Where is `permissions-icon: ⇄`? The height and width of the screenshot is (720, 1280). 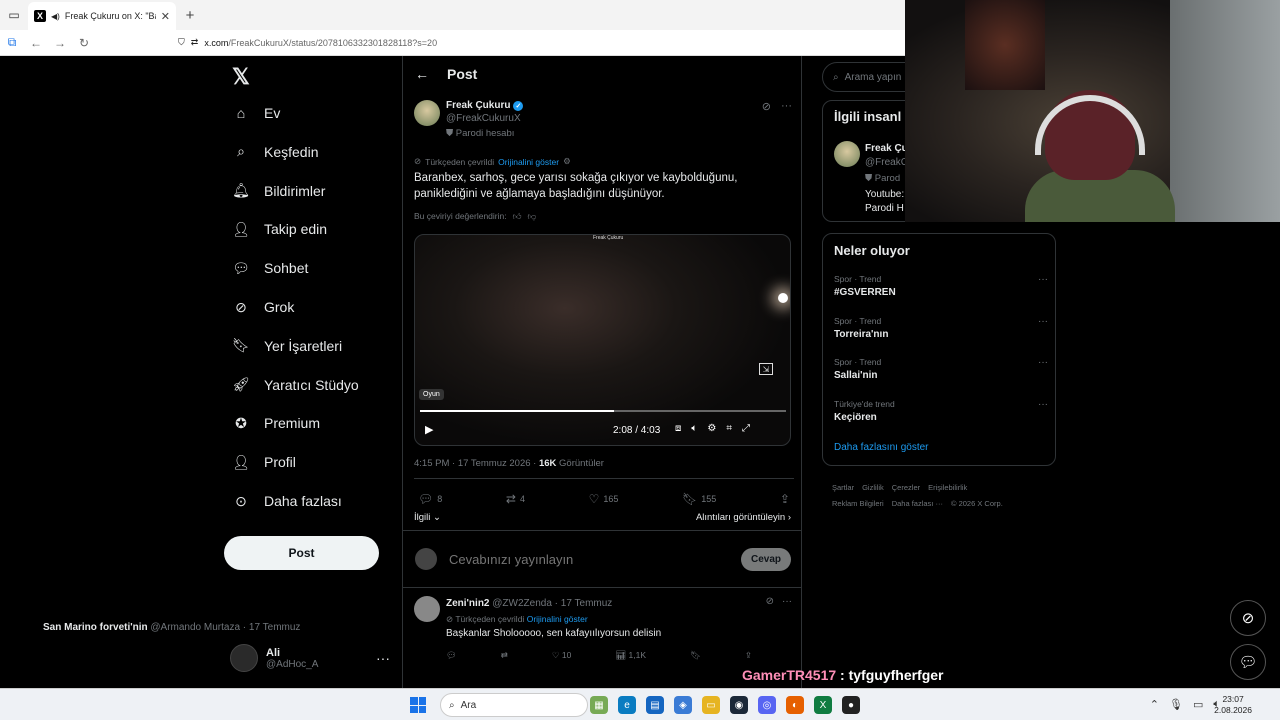 permissions-icon: ⇄ is located at coordinates (195, 42).